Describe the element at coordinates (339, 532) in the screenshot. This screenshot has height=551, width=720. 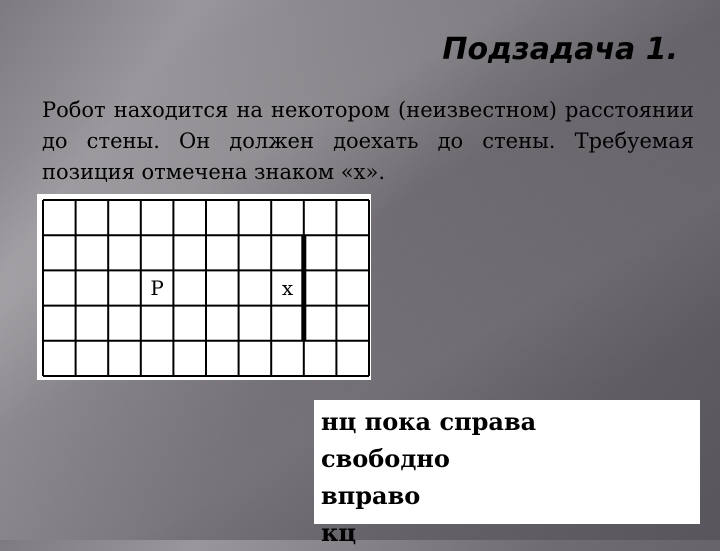
I see `code-line: кц` at that location.